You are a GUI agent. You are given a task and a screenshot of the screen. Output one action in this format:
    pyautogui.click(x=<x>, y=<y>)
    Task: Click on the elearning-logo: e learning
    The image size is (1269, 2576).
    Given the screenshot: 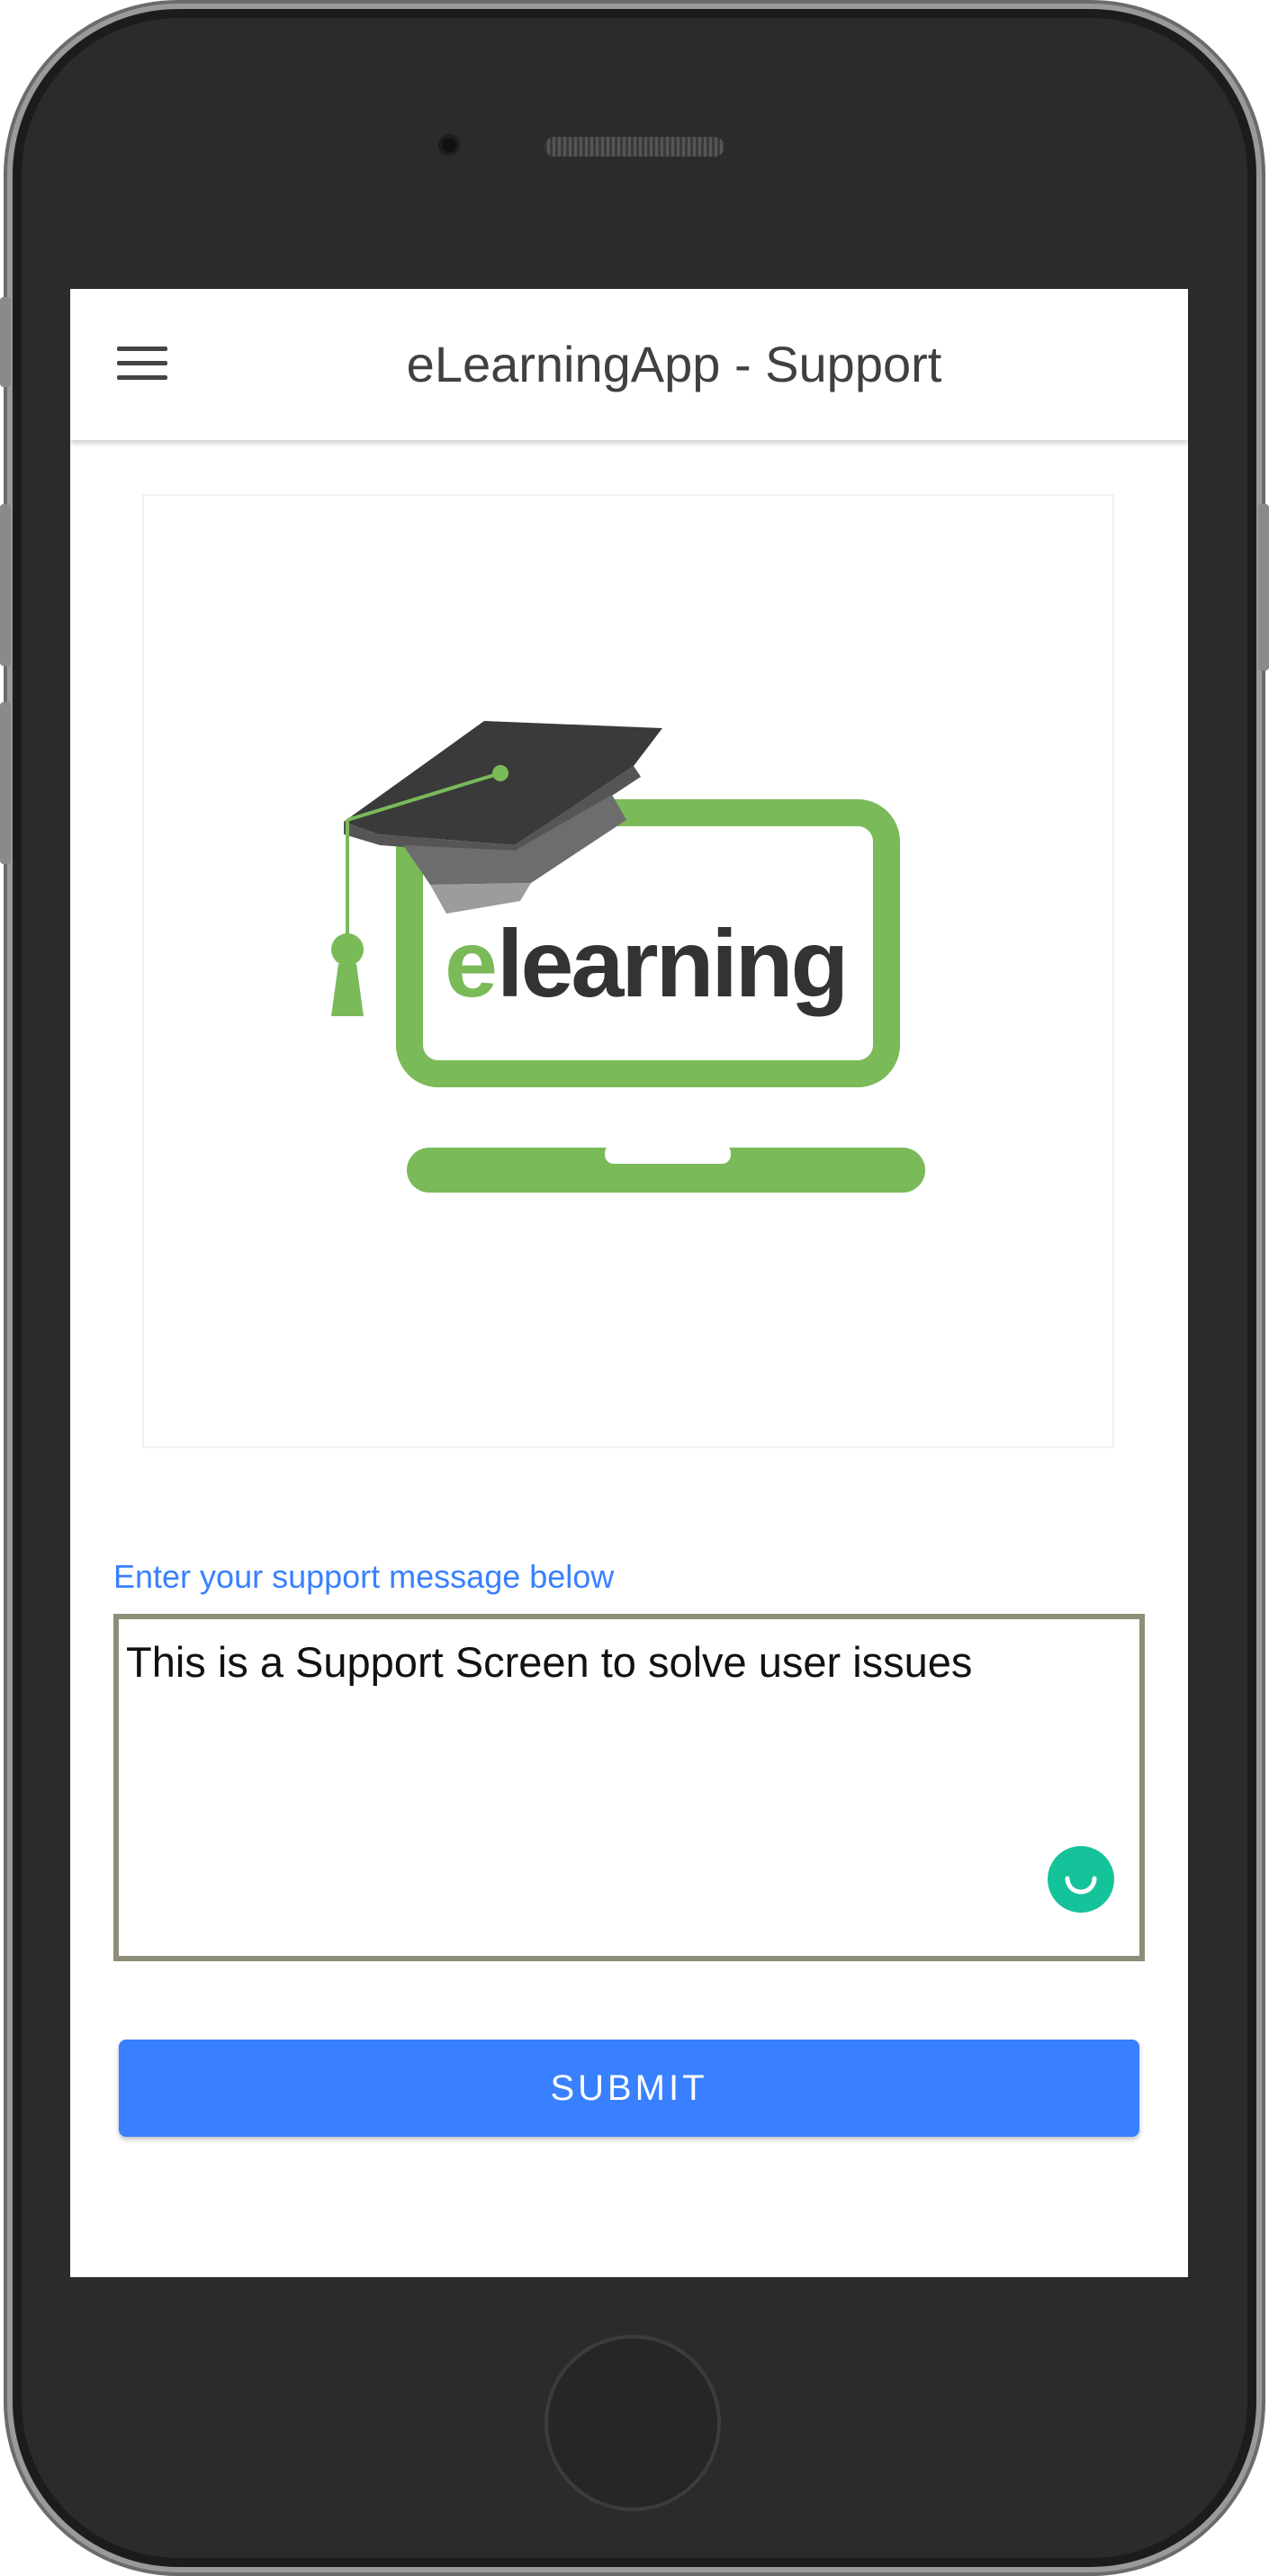 What is the action you would take?
    pyautogui.click(x=628, y=957)
    